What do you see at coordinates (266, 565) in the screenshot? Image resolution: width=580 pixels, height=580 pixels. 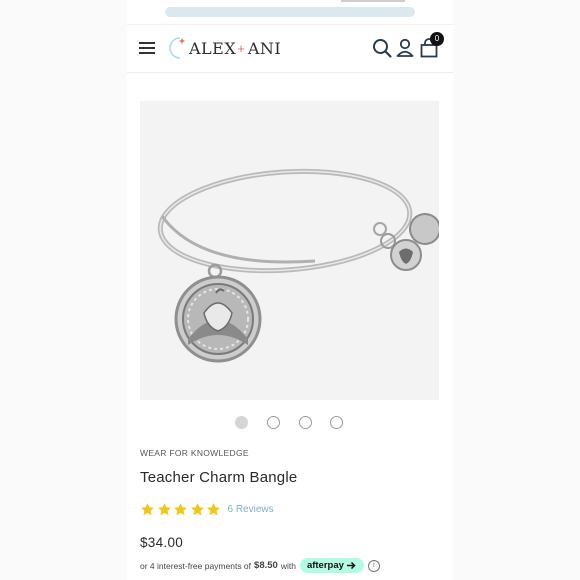 I see `installment-amount: $8.50` at bounding box center [266, 565].